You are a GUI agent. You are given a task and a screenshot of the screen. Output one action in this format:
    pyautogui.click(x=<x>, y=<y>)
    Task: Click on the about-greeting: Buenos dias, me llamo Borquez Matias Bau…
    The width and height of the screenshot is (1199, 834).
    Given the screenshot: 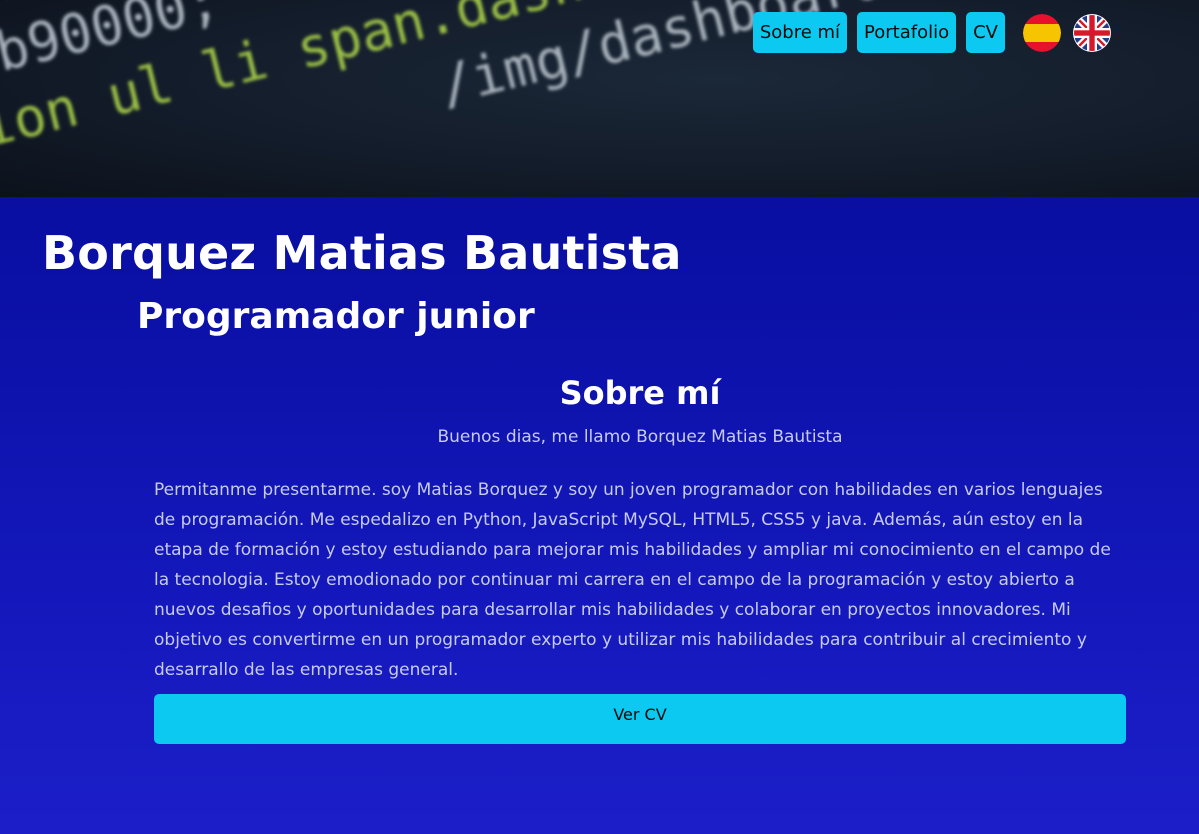 What is the action you would take?
    pyautogui.click(x=640, y=437)
    